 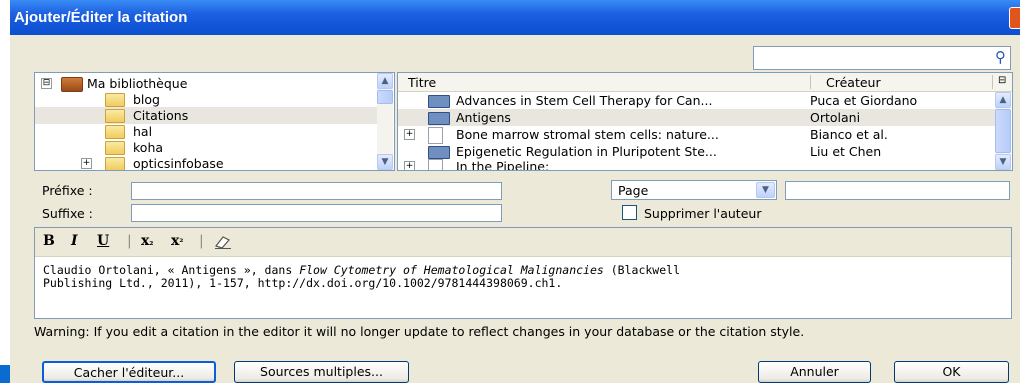 What do you see at coordinates (74, 241) in the screenshot?
I see `italic-button: I` at bounding box center [74, 241].